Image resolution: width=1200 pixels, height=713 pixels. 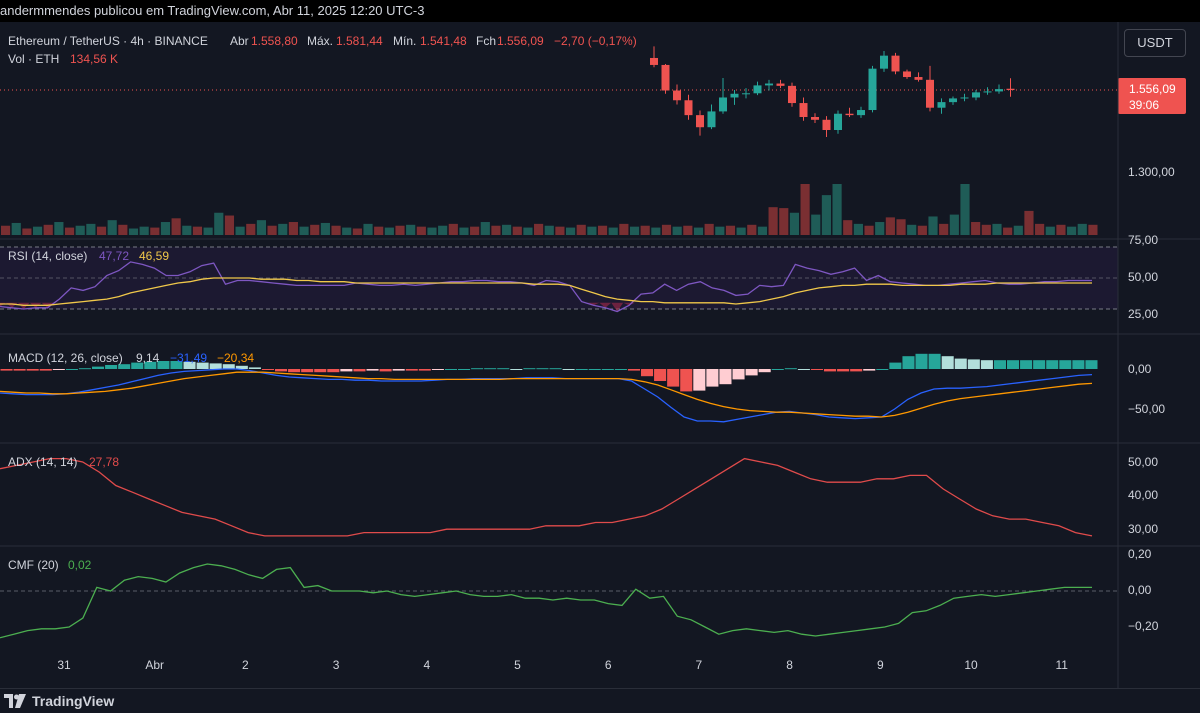 I want to click on adx-pane: ADX (14, 14) 27,78 50,00 40,00 30,00, so click(x=579, y=496).